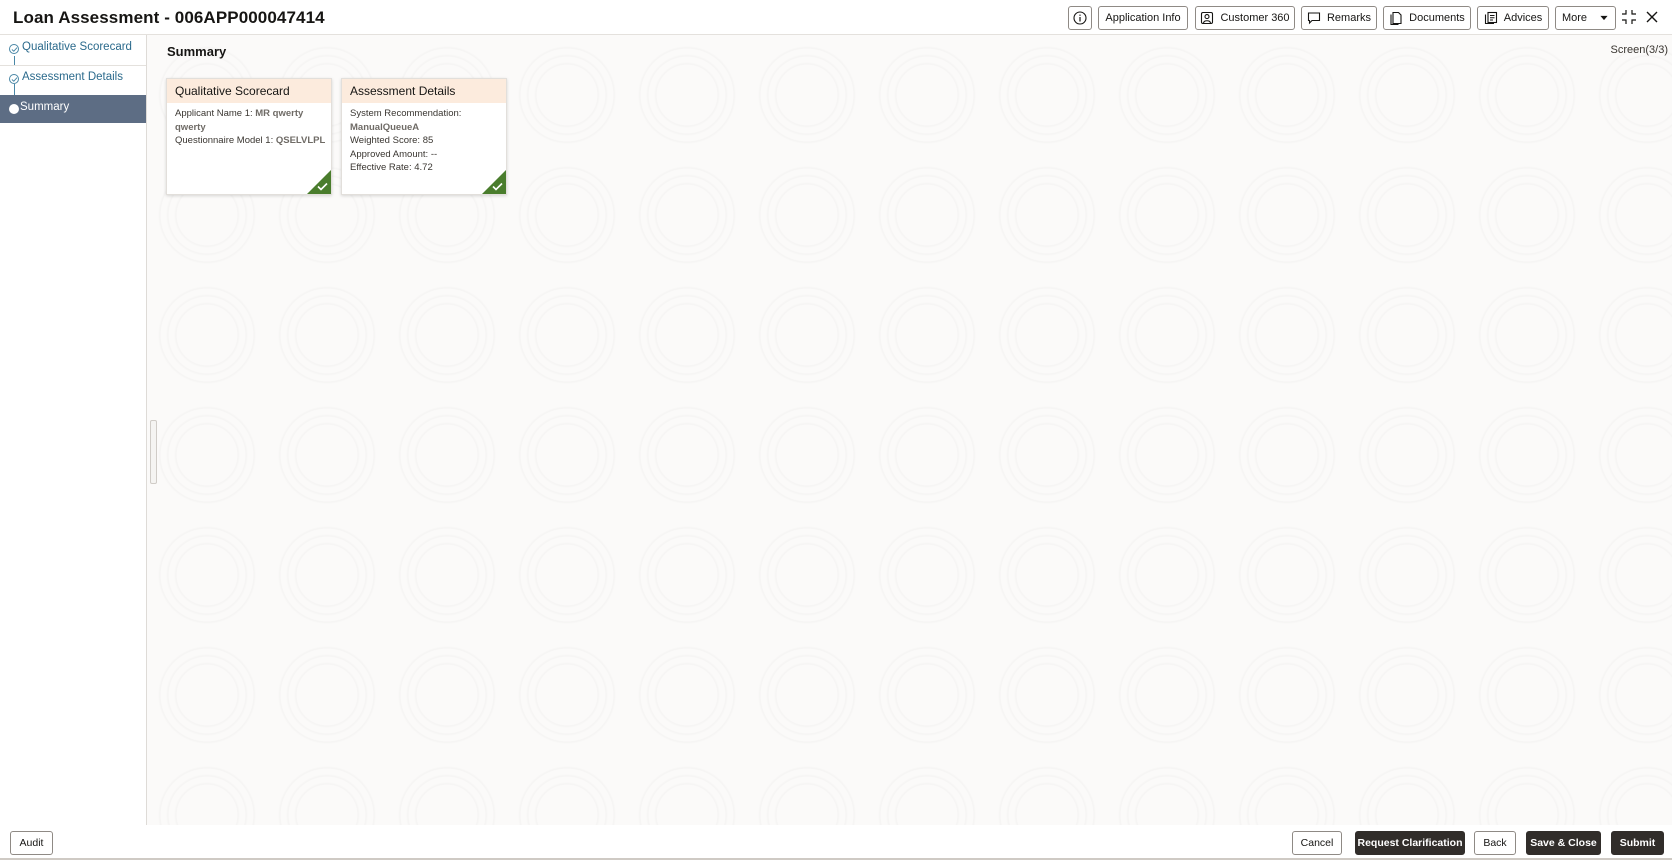 Image resolution: width=1672 pixels, height=860 pixels. Describe the element at coordinates (1639, 50) in the screenshot. I see `screen-counter: Screen(3/3)` at that location.